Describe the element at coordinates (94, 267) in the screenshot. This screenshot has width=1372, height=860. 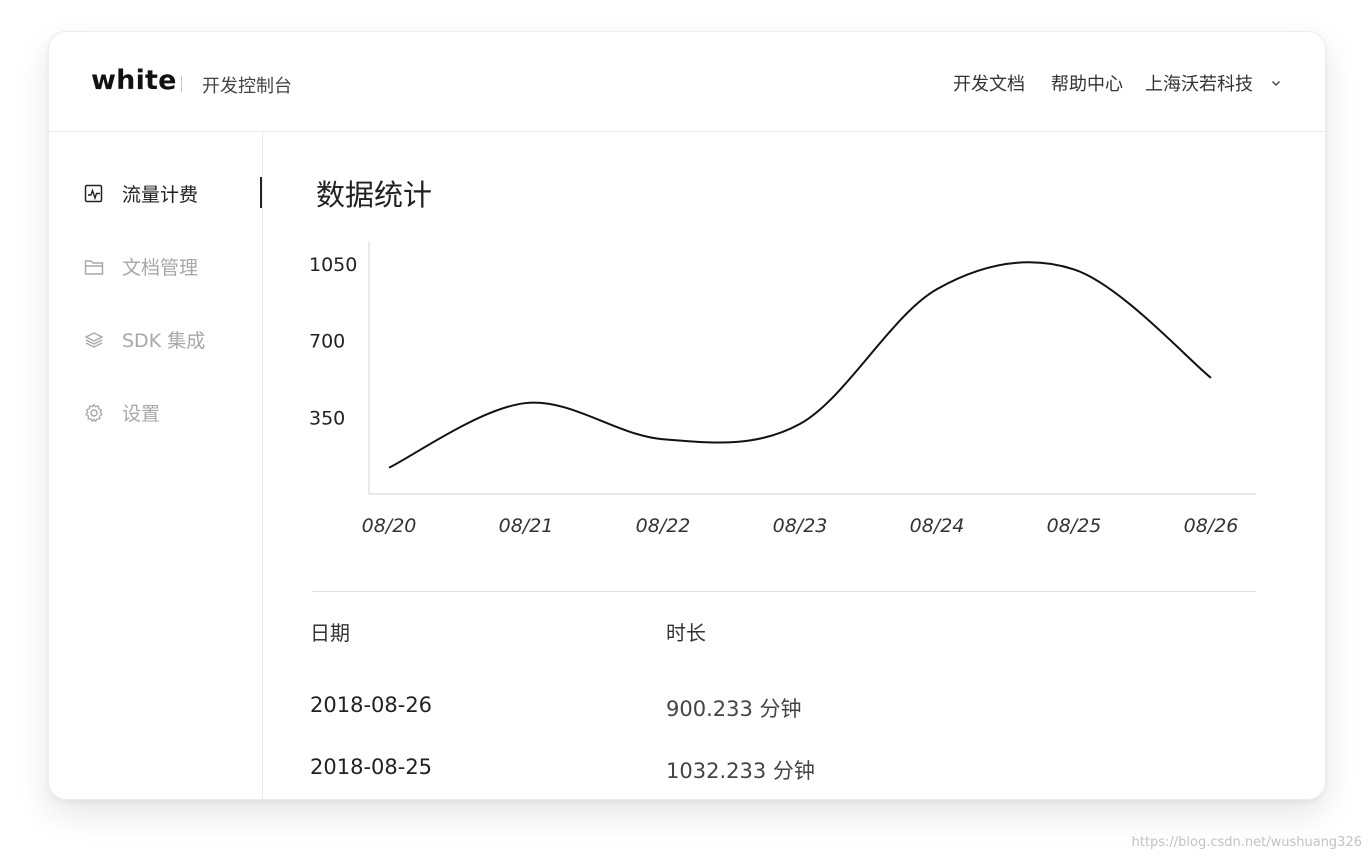
I see `folder-icon` at that location.